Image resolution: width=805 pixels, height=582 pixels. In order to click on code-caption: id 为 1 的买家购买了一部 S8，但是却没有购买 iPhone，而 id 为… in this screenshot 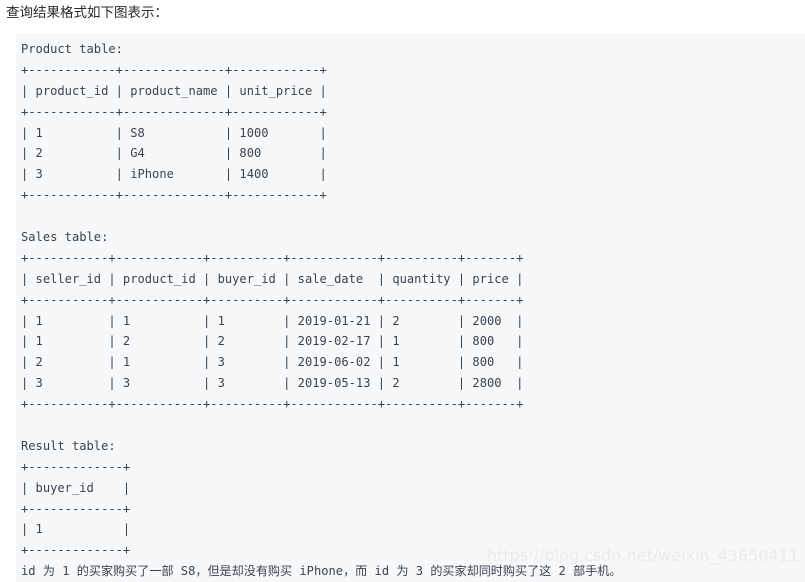, I will do `click(321, 571)`.